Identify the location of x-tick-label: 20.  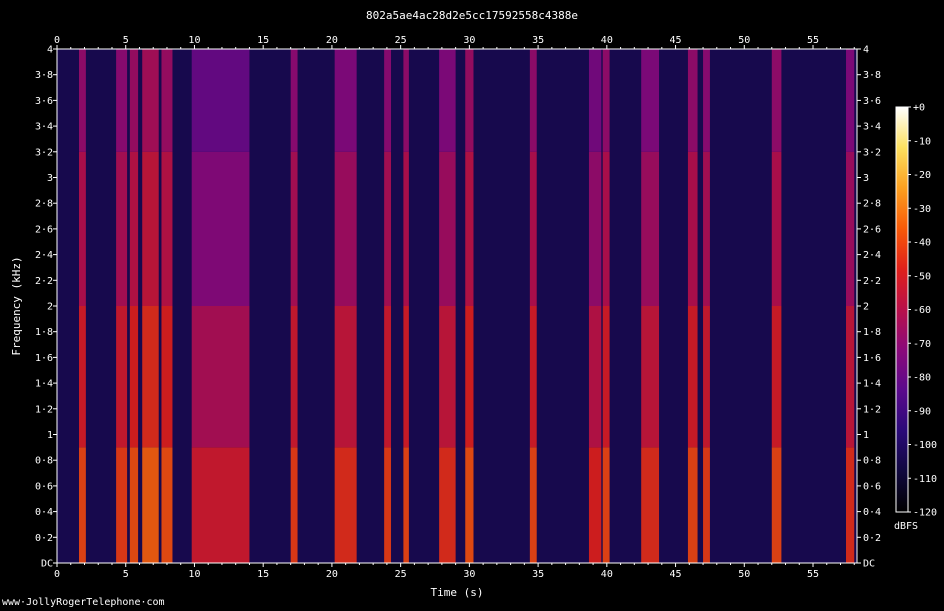
(332, 40).